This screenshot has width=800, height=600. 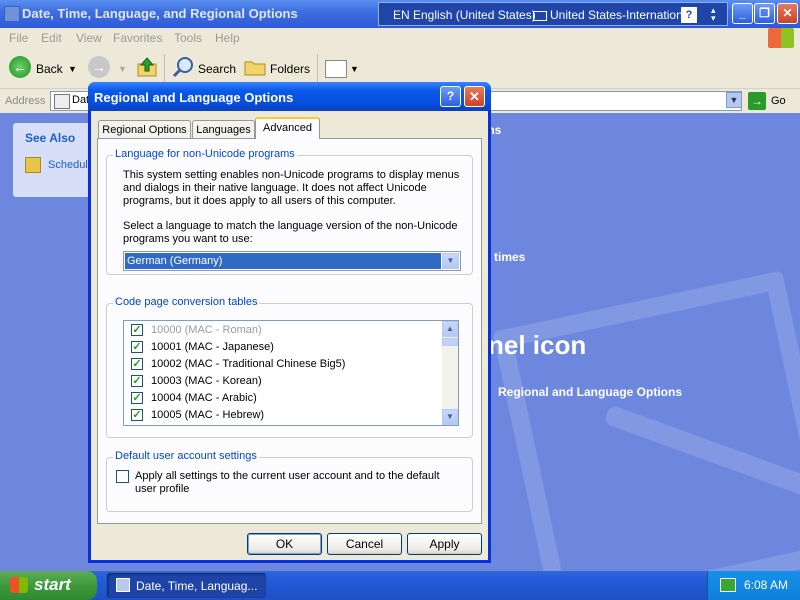 I want to click on code-page-legend: Code page conversion tables, so click(x=186, y=302).